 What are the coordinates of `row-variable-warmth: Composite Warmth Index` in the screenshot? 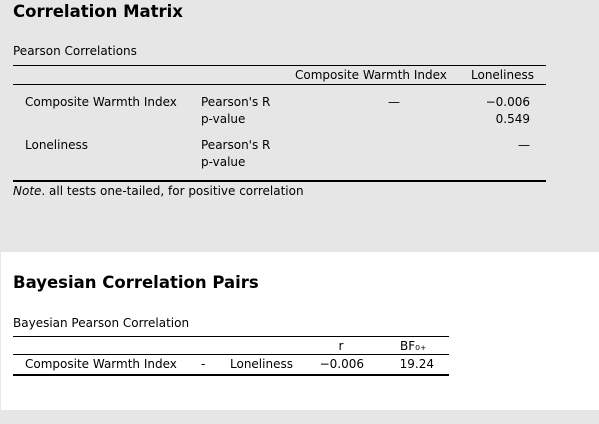 It's located at (101, 102).